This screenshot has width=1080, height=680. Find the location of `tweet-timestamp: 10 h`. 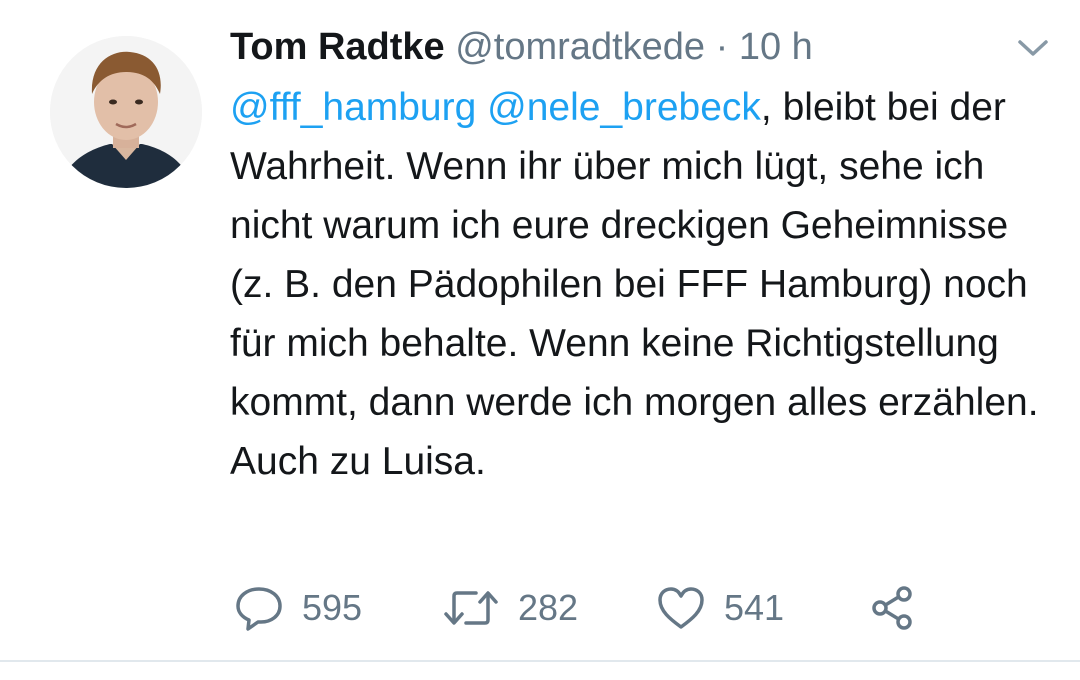

tweet-timestamp: 10 h is located at coordinates (776, 47).